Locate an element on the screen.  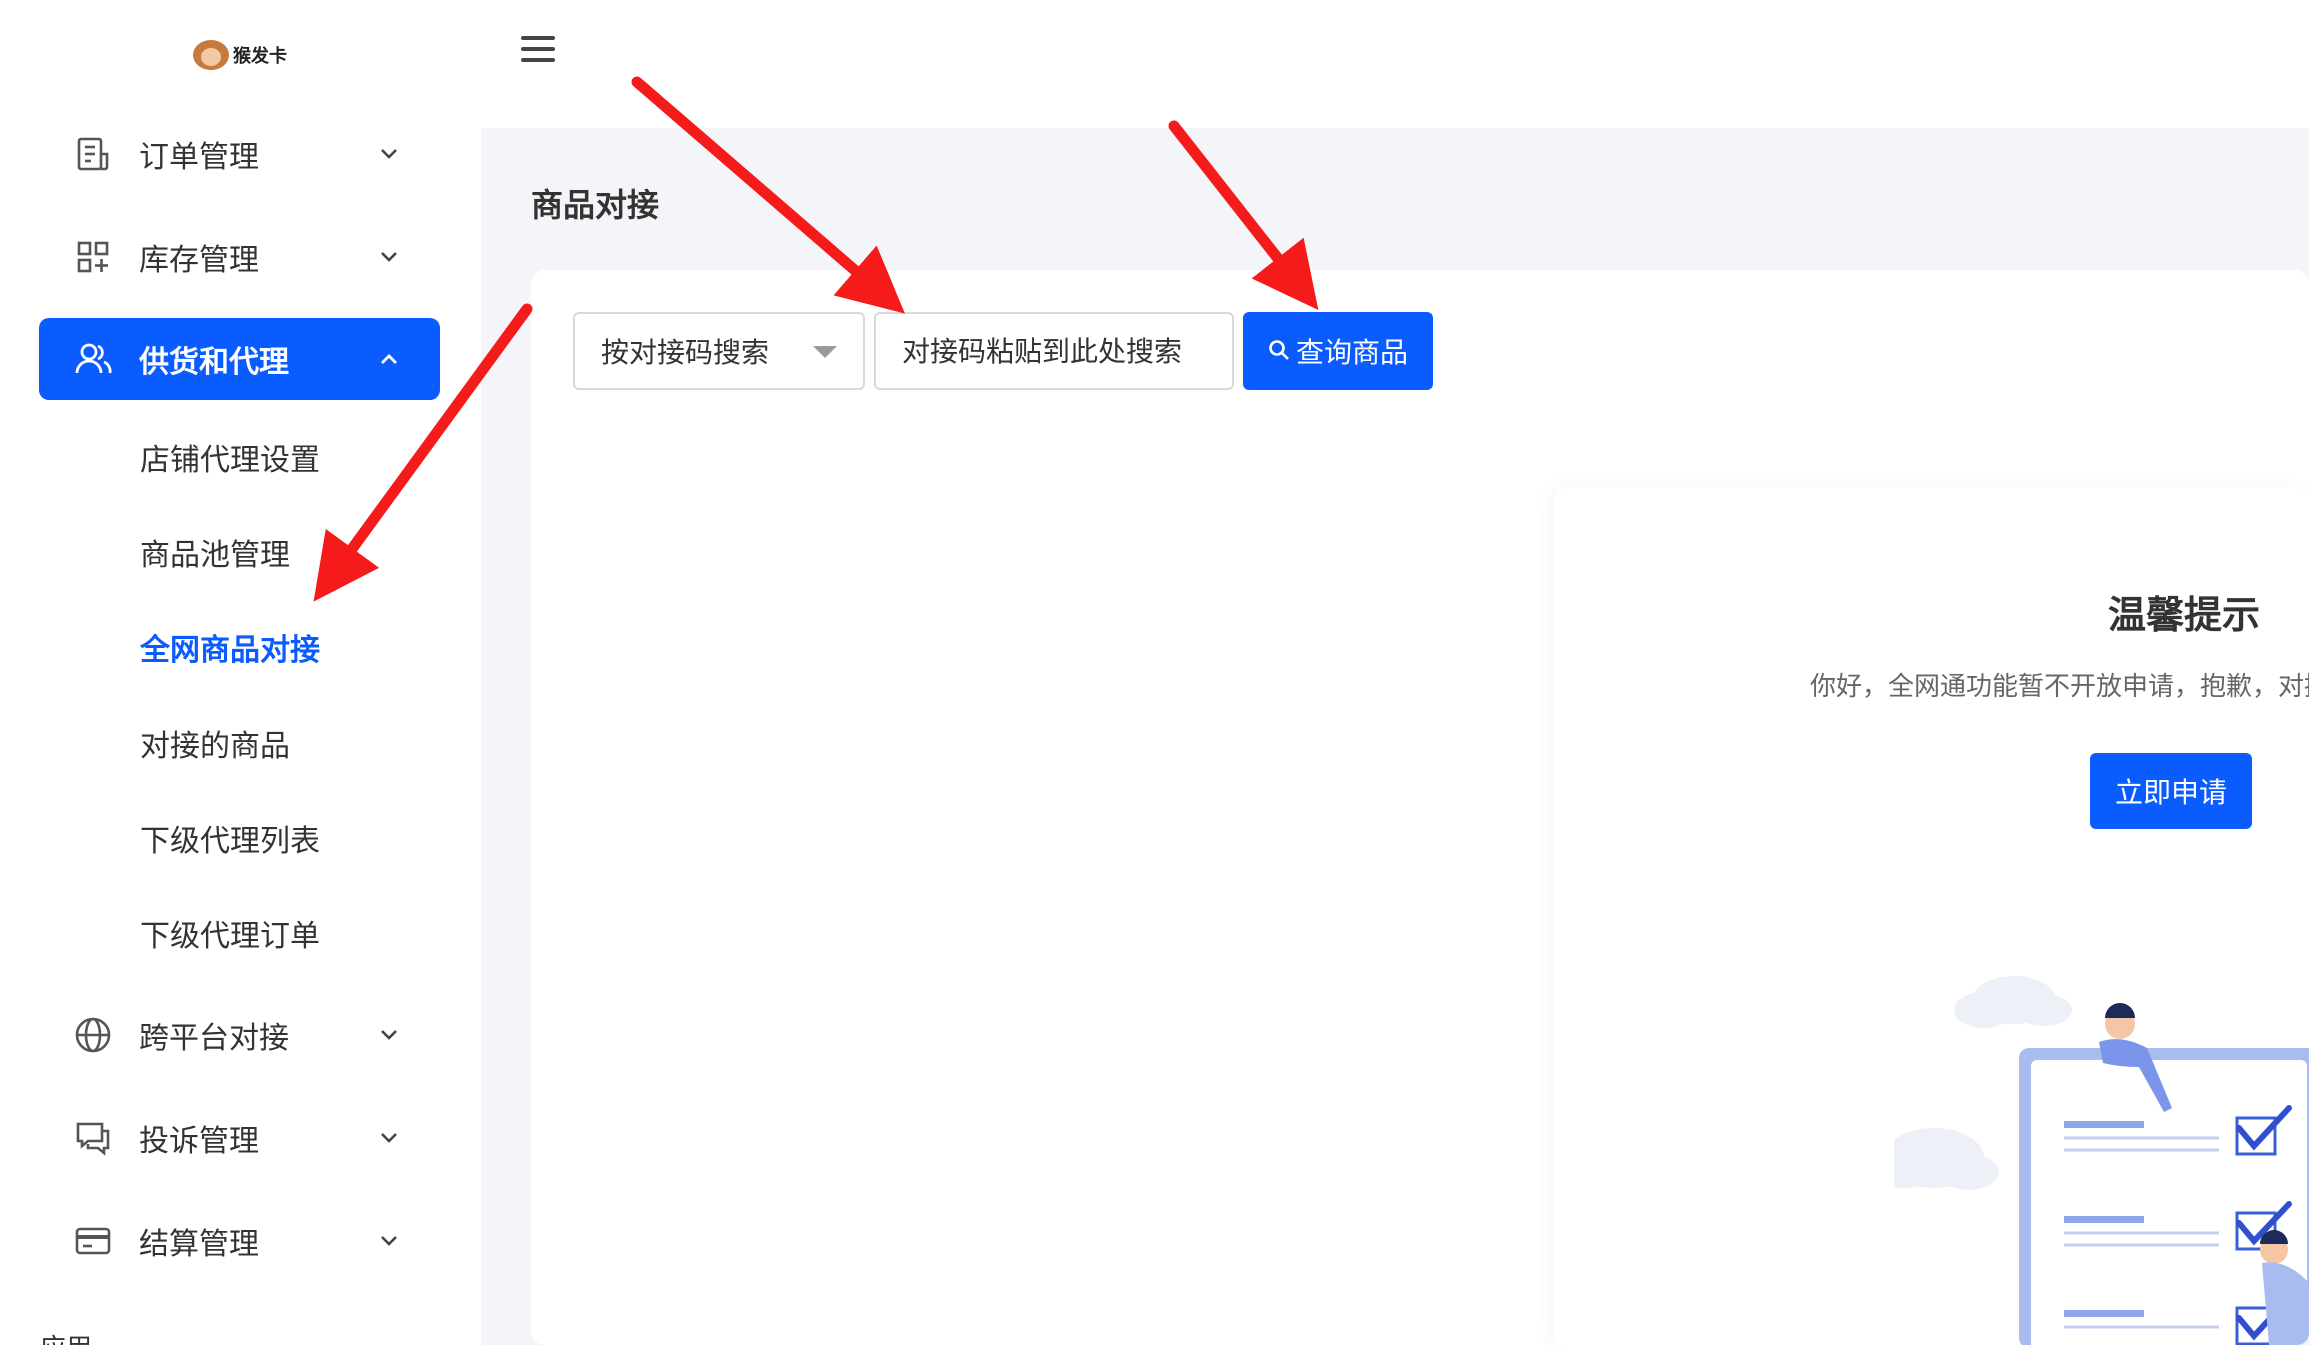
sidebar-item-label: 供货和代理 is located at coordinates (214, 362).